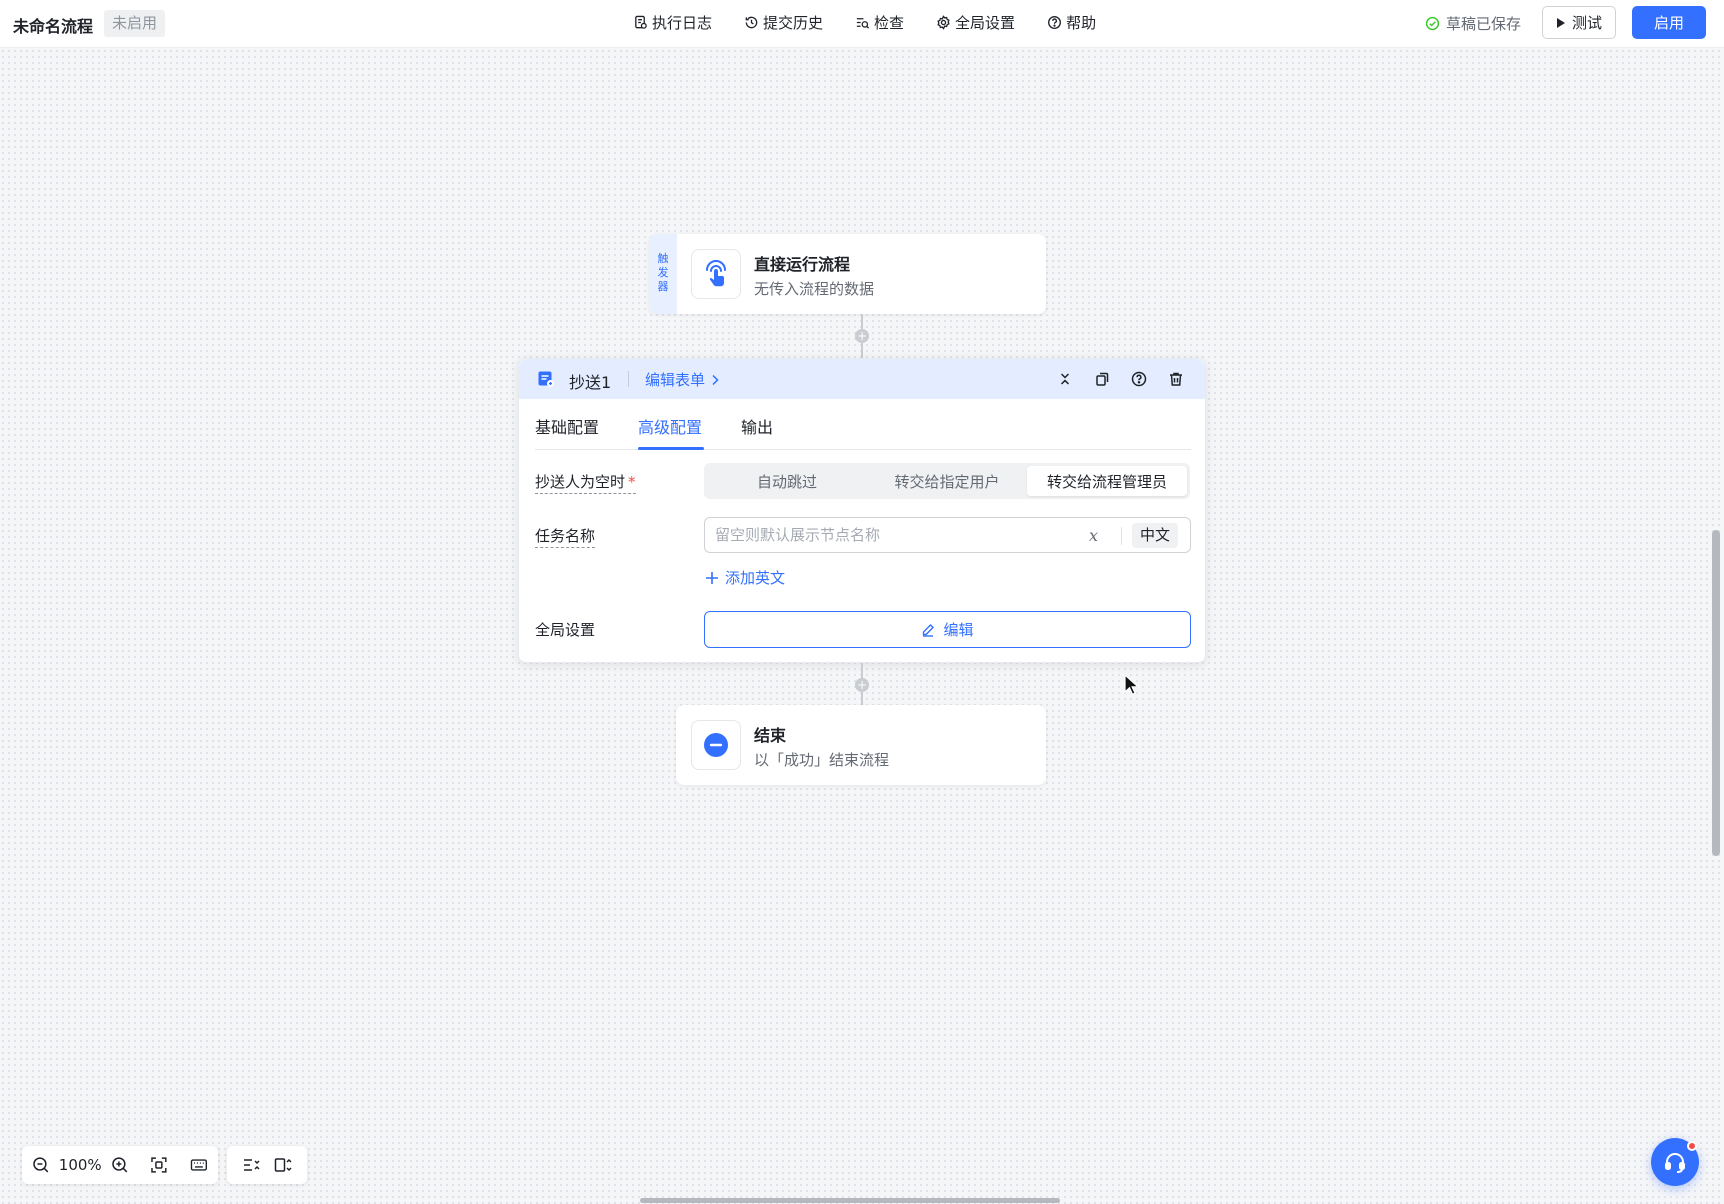  I want to click on option-auto-skip: 自动跳过, so click(787, 481).